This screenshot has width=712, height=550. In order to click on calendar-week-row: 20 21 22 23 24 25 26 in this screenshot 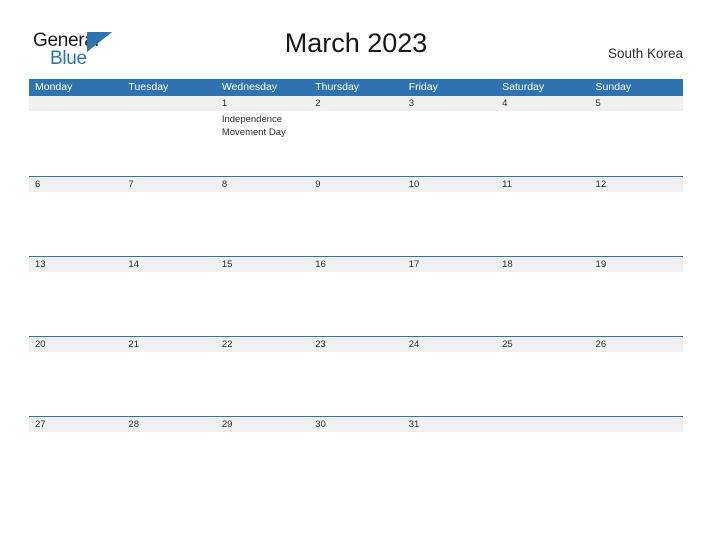, I will do `click(356, 376)`.